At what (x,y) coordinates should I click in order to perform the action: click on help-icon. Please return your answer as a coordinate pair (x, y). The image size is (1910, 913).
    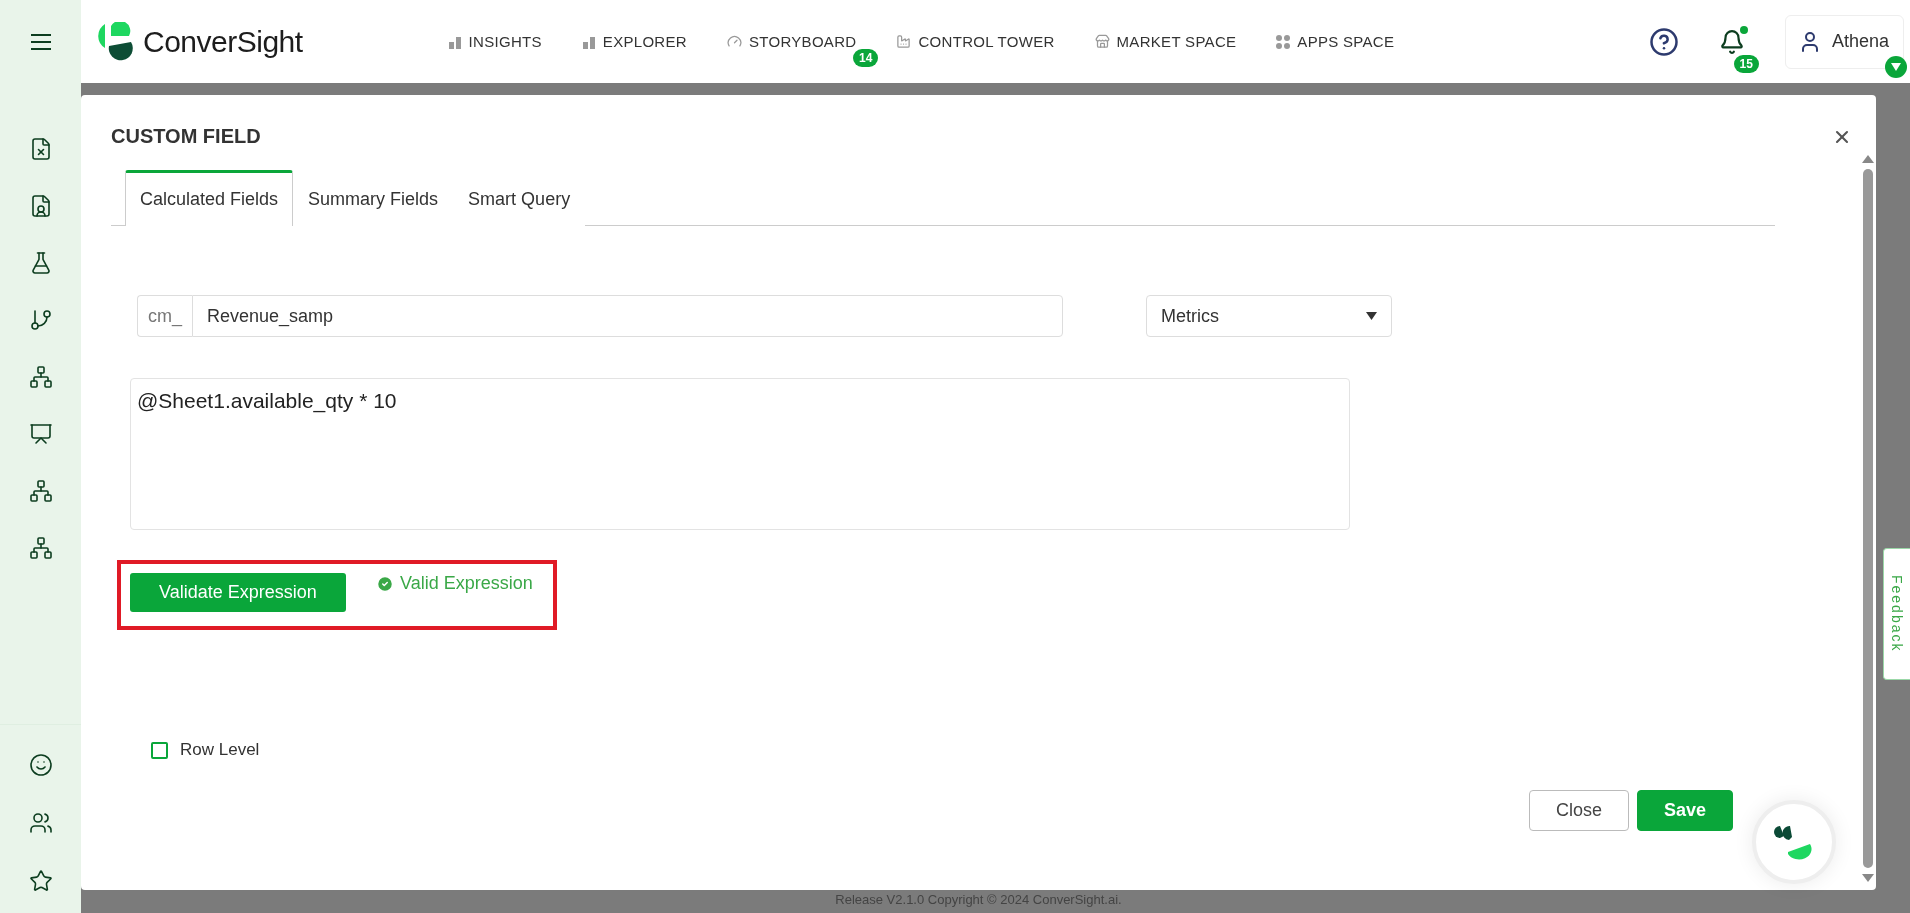
    Looking at the image, I should click on (1663, 41).